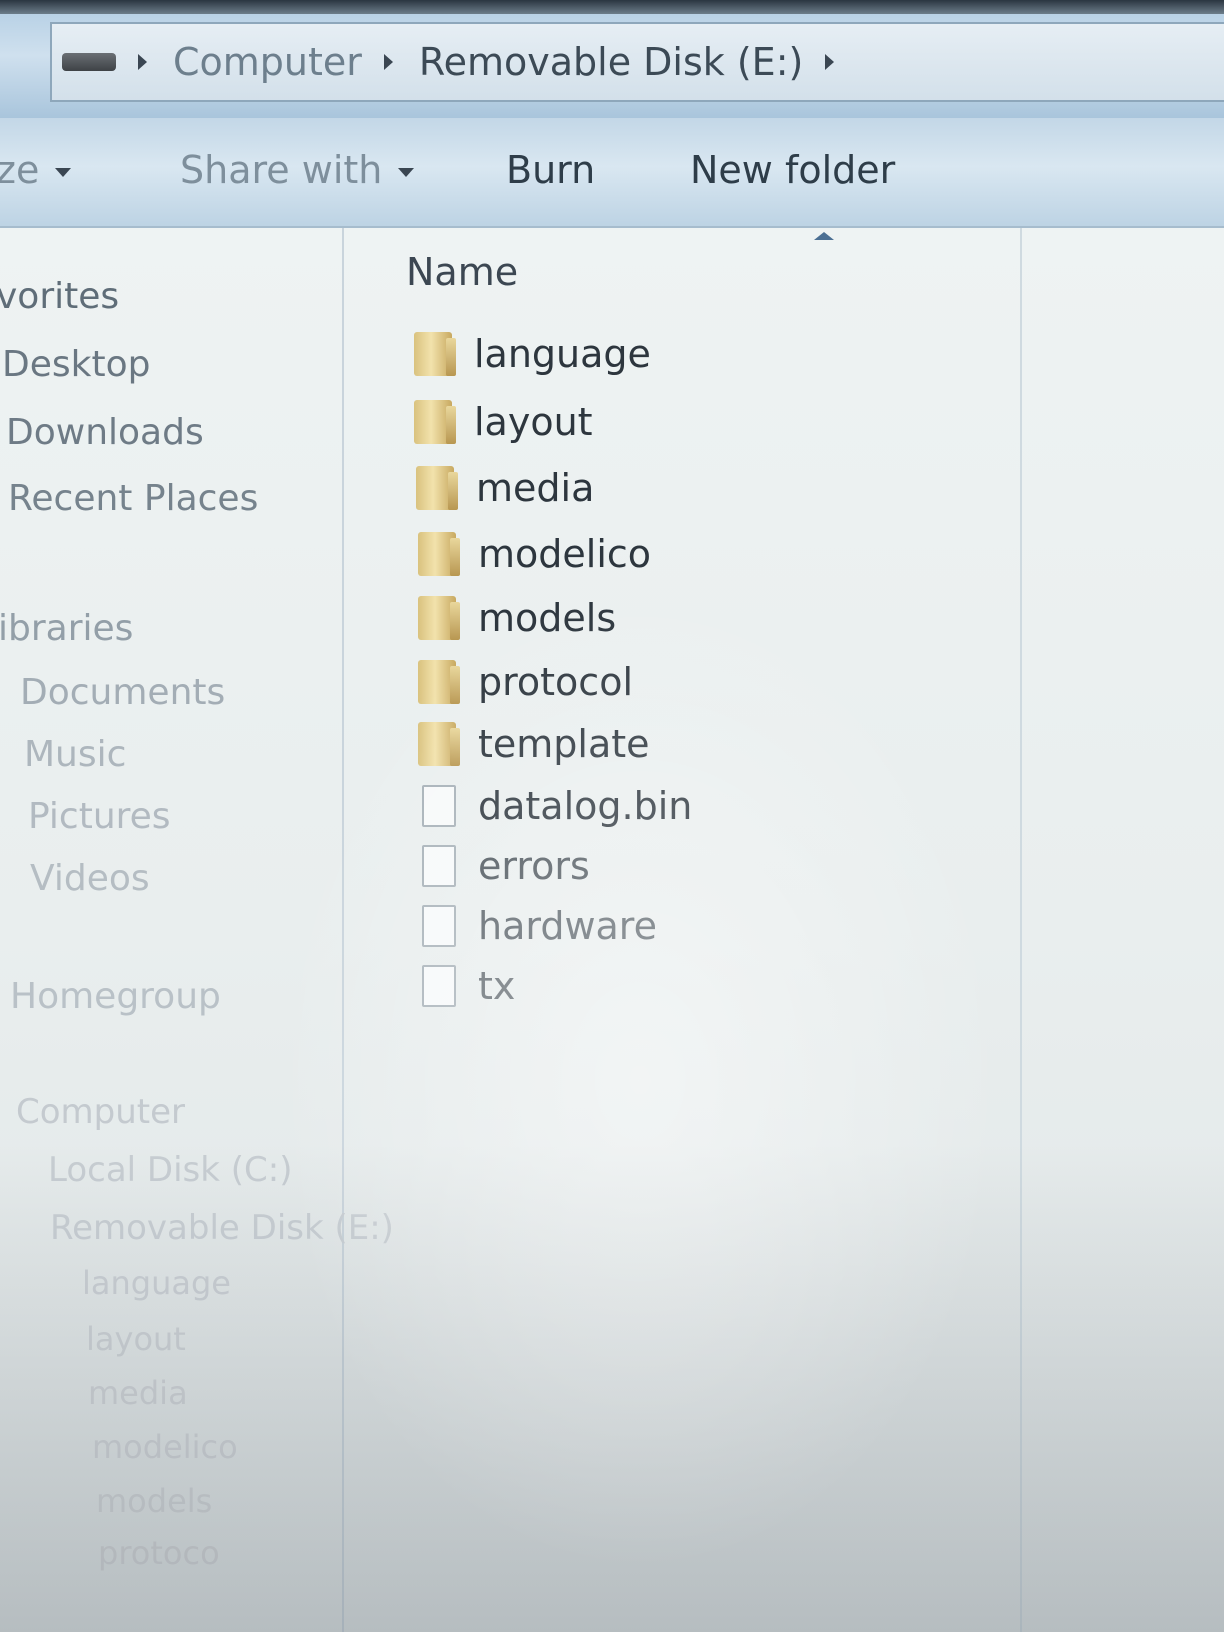 The width and height of the screenshot is (1224, 1632). What do you see at coordinates (562, 354) in the screenshot?
I see `file-name: language` at bounding box center [562, 354].